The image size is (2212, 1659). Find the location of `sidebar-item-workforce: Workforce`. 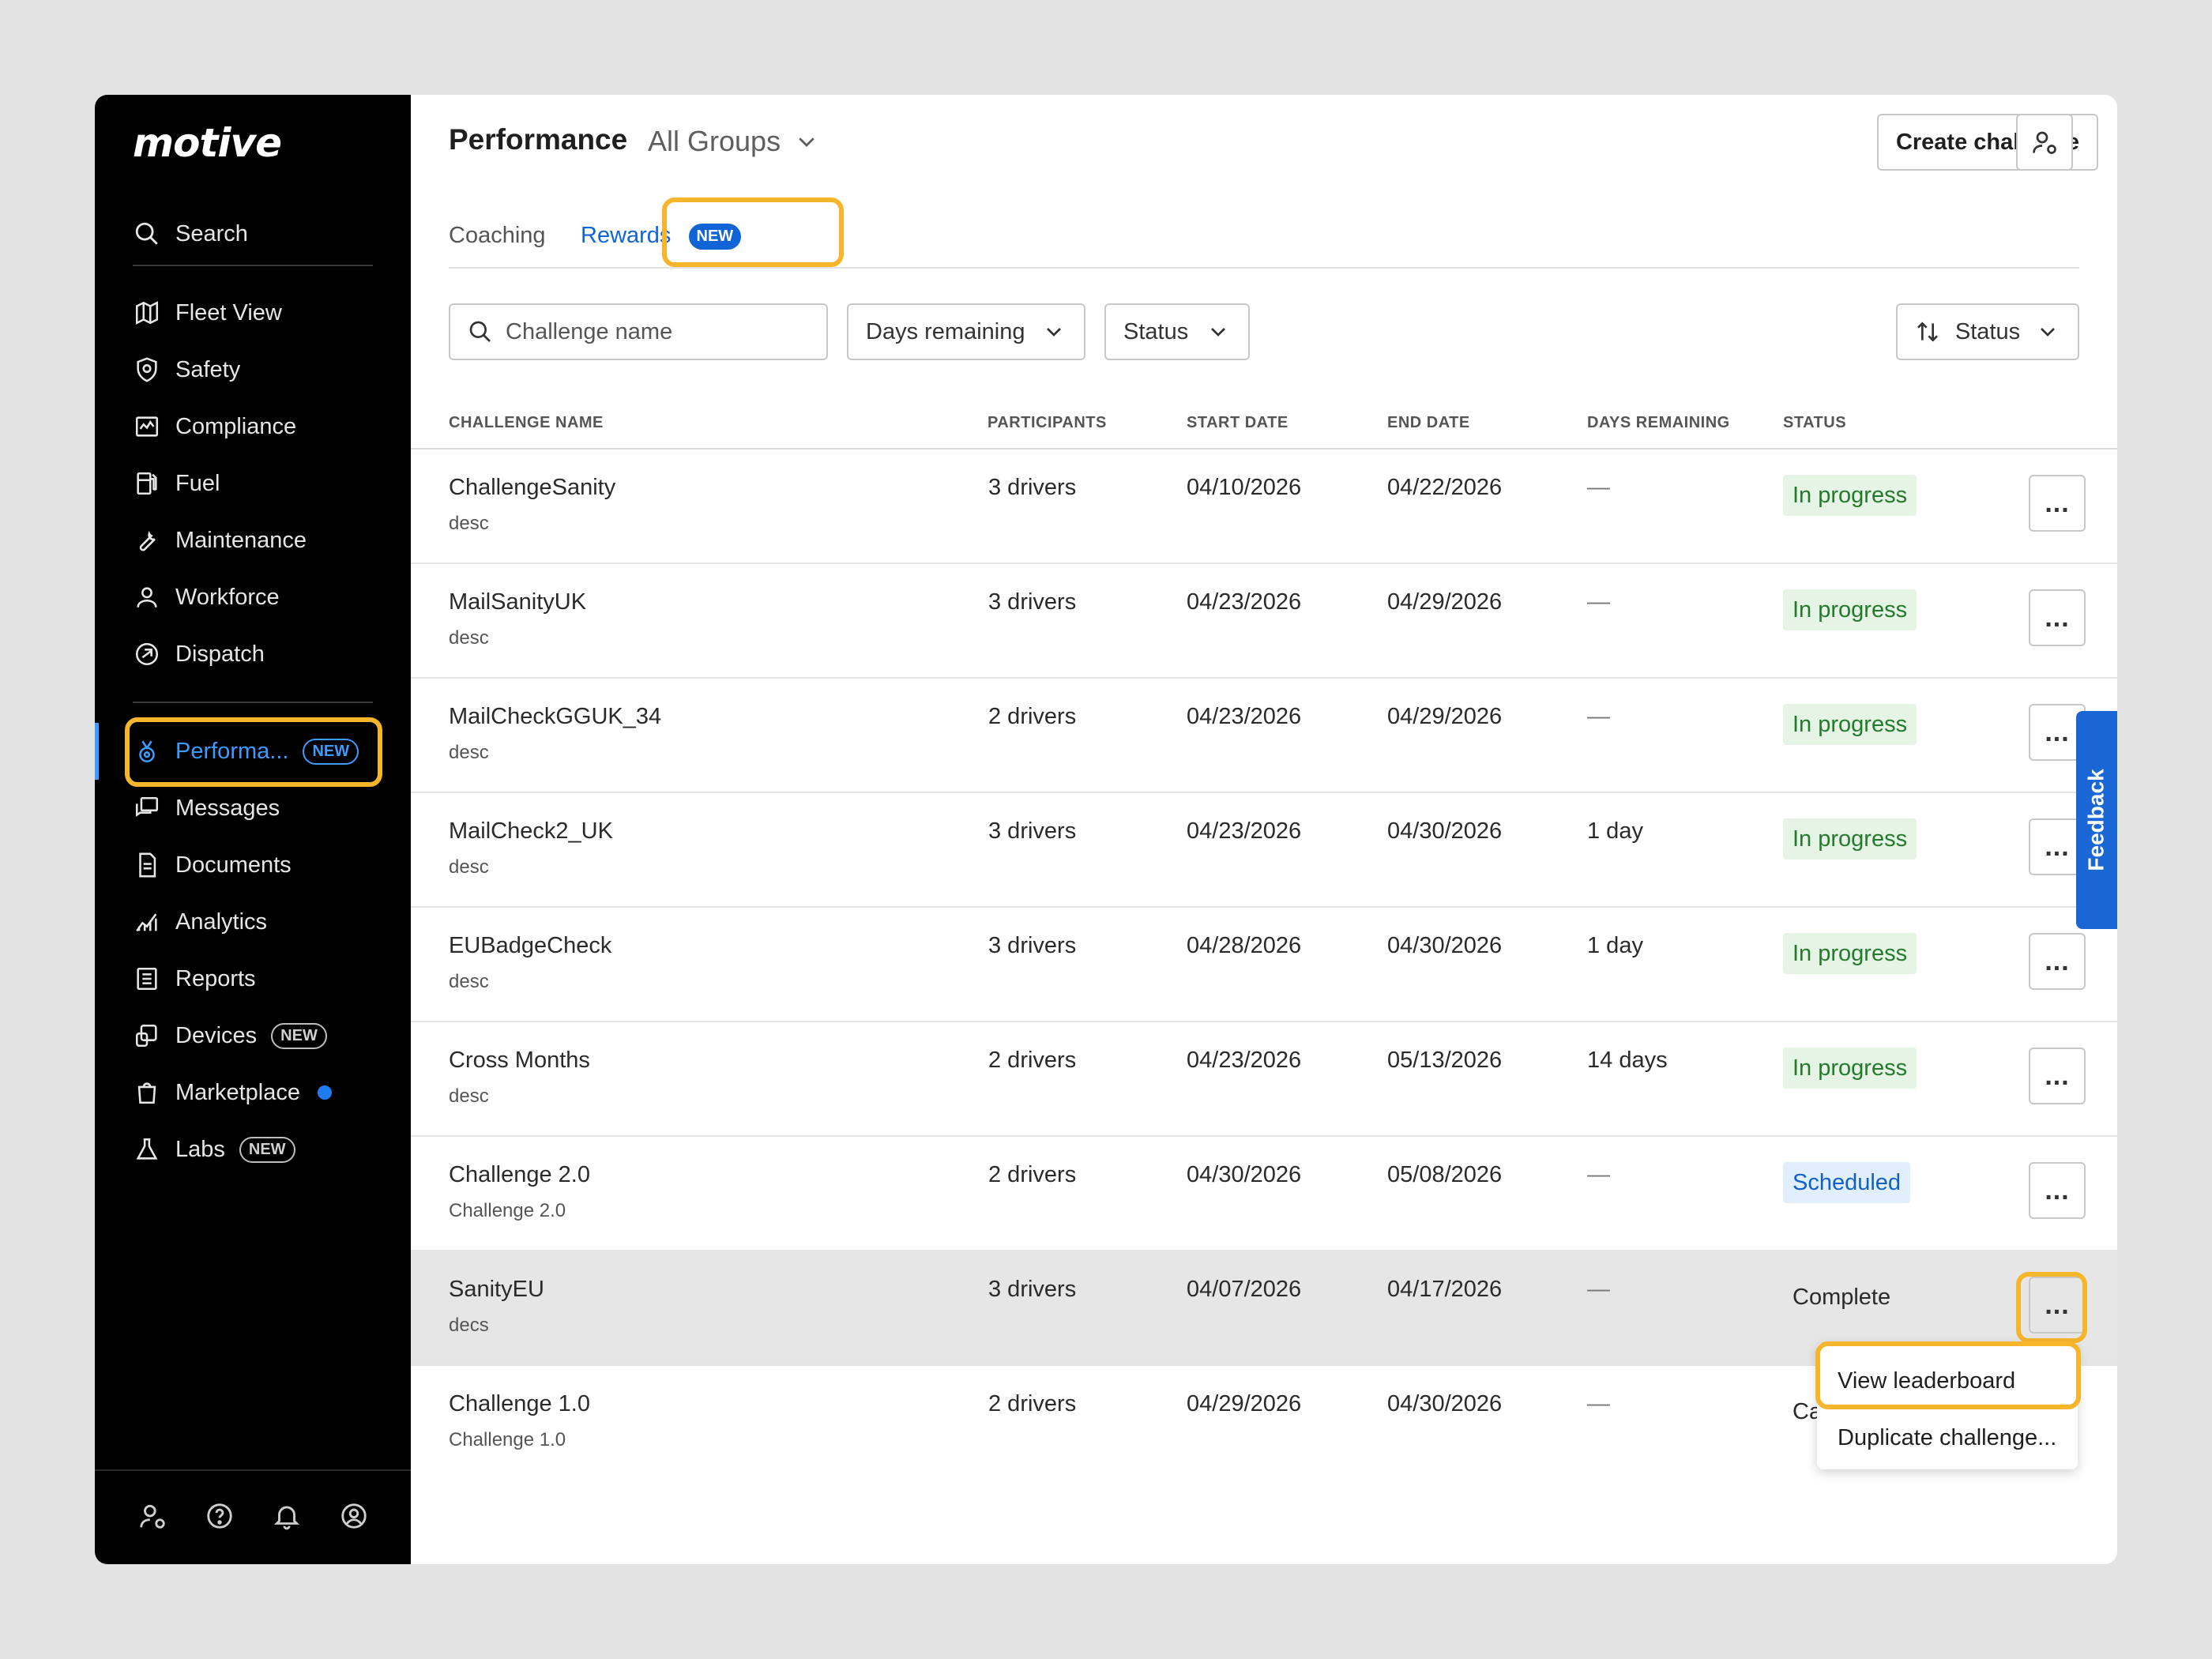

sidebar-item-workforce: Workforce is located at coordinates (263, 598).